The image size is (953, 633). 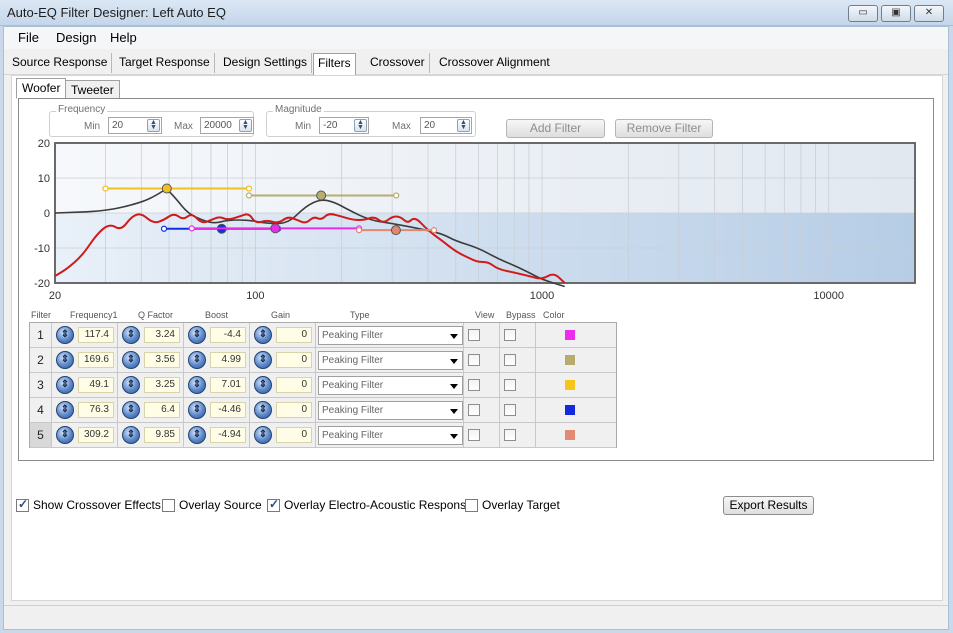 What do you see at coordinates (512, 505) in the screenshot?
I see `option-3: Overlay Target` at bounding box center [512, 505].